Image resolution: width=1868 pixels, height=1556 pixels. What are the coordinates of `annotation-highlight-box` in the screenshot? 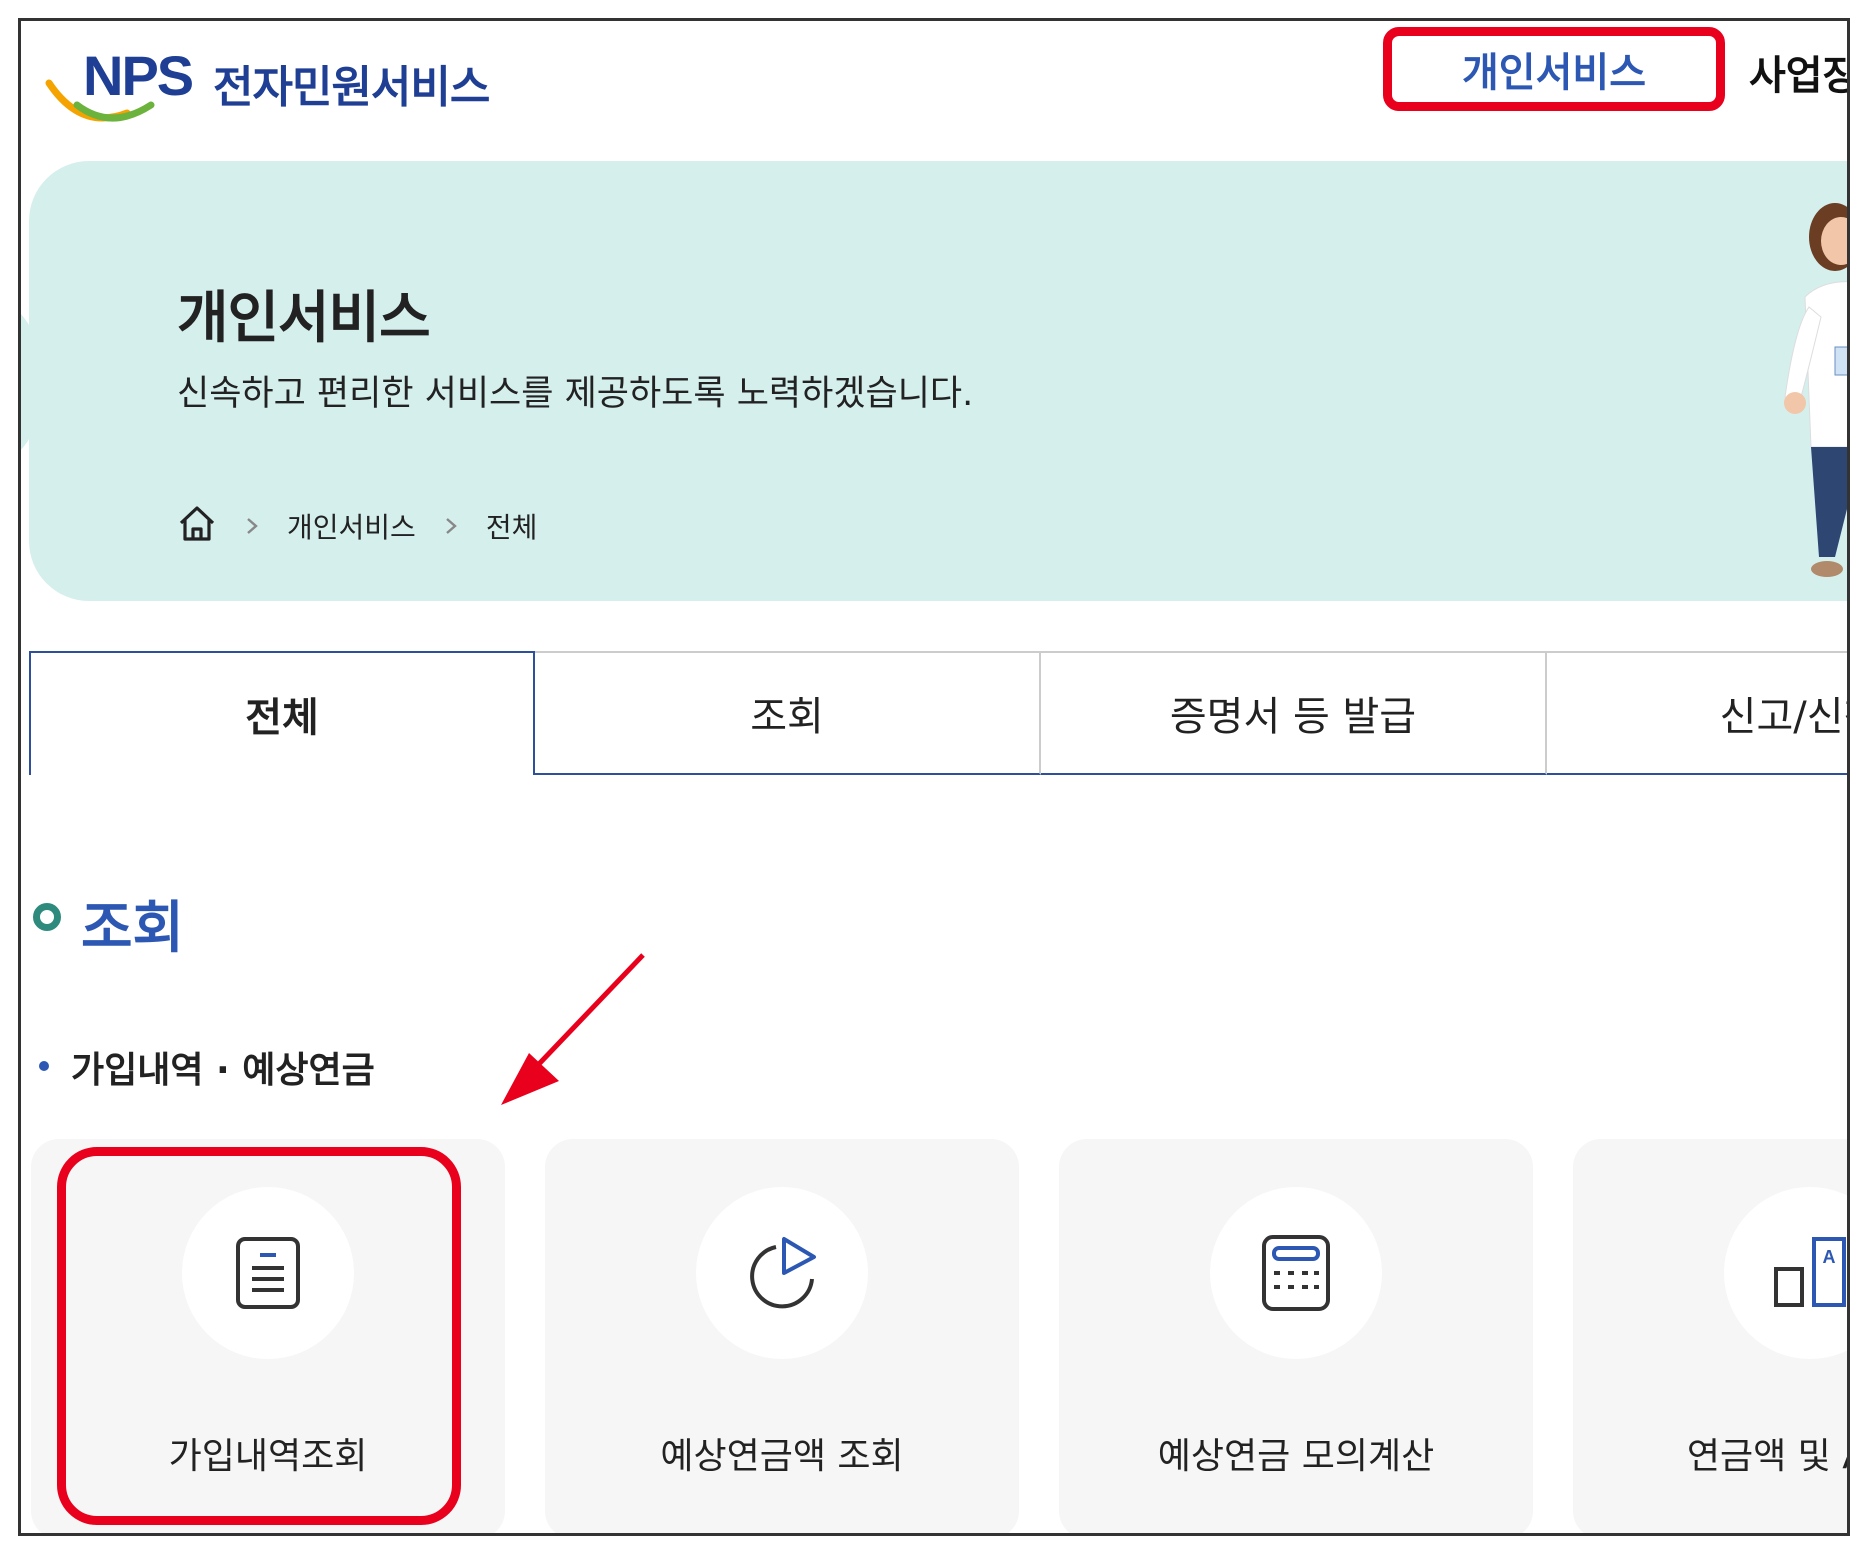 It's located at (259, 1336).